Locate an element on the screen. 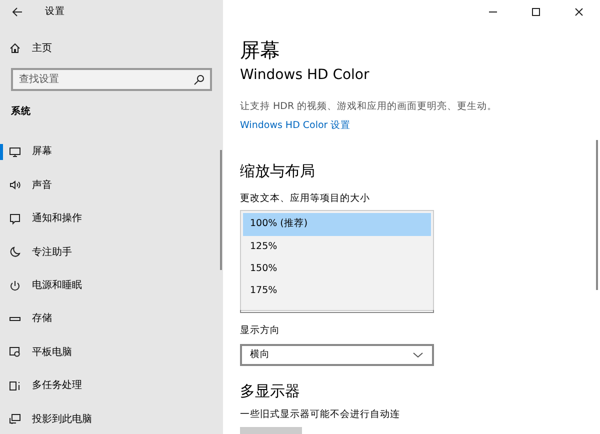 This screenshot has width=600, height=434. dropdown-option: 150% is located at coordinates (337, 269).